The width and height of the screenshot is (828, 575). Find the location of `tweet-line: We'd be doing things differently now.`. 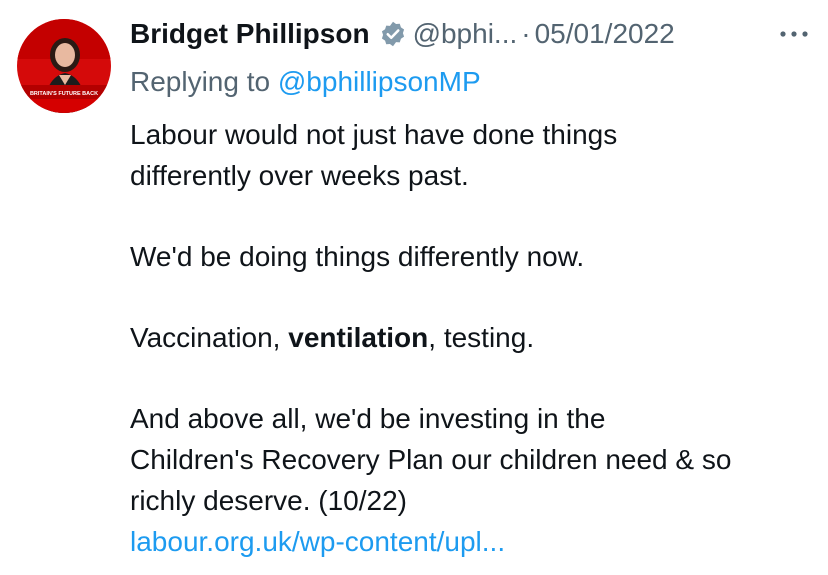

tweet-line: We'd be doing things differently now. is located at coordinates (357, 256).